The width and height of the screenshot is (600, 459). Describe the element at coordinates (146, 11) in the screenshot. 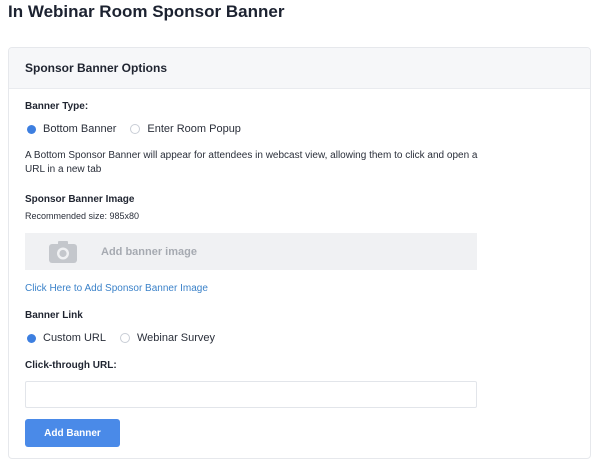

I see `page-title: In Webinar Room Sponsor Banner` at that location.